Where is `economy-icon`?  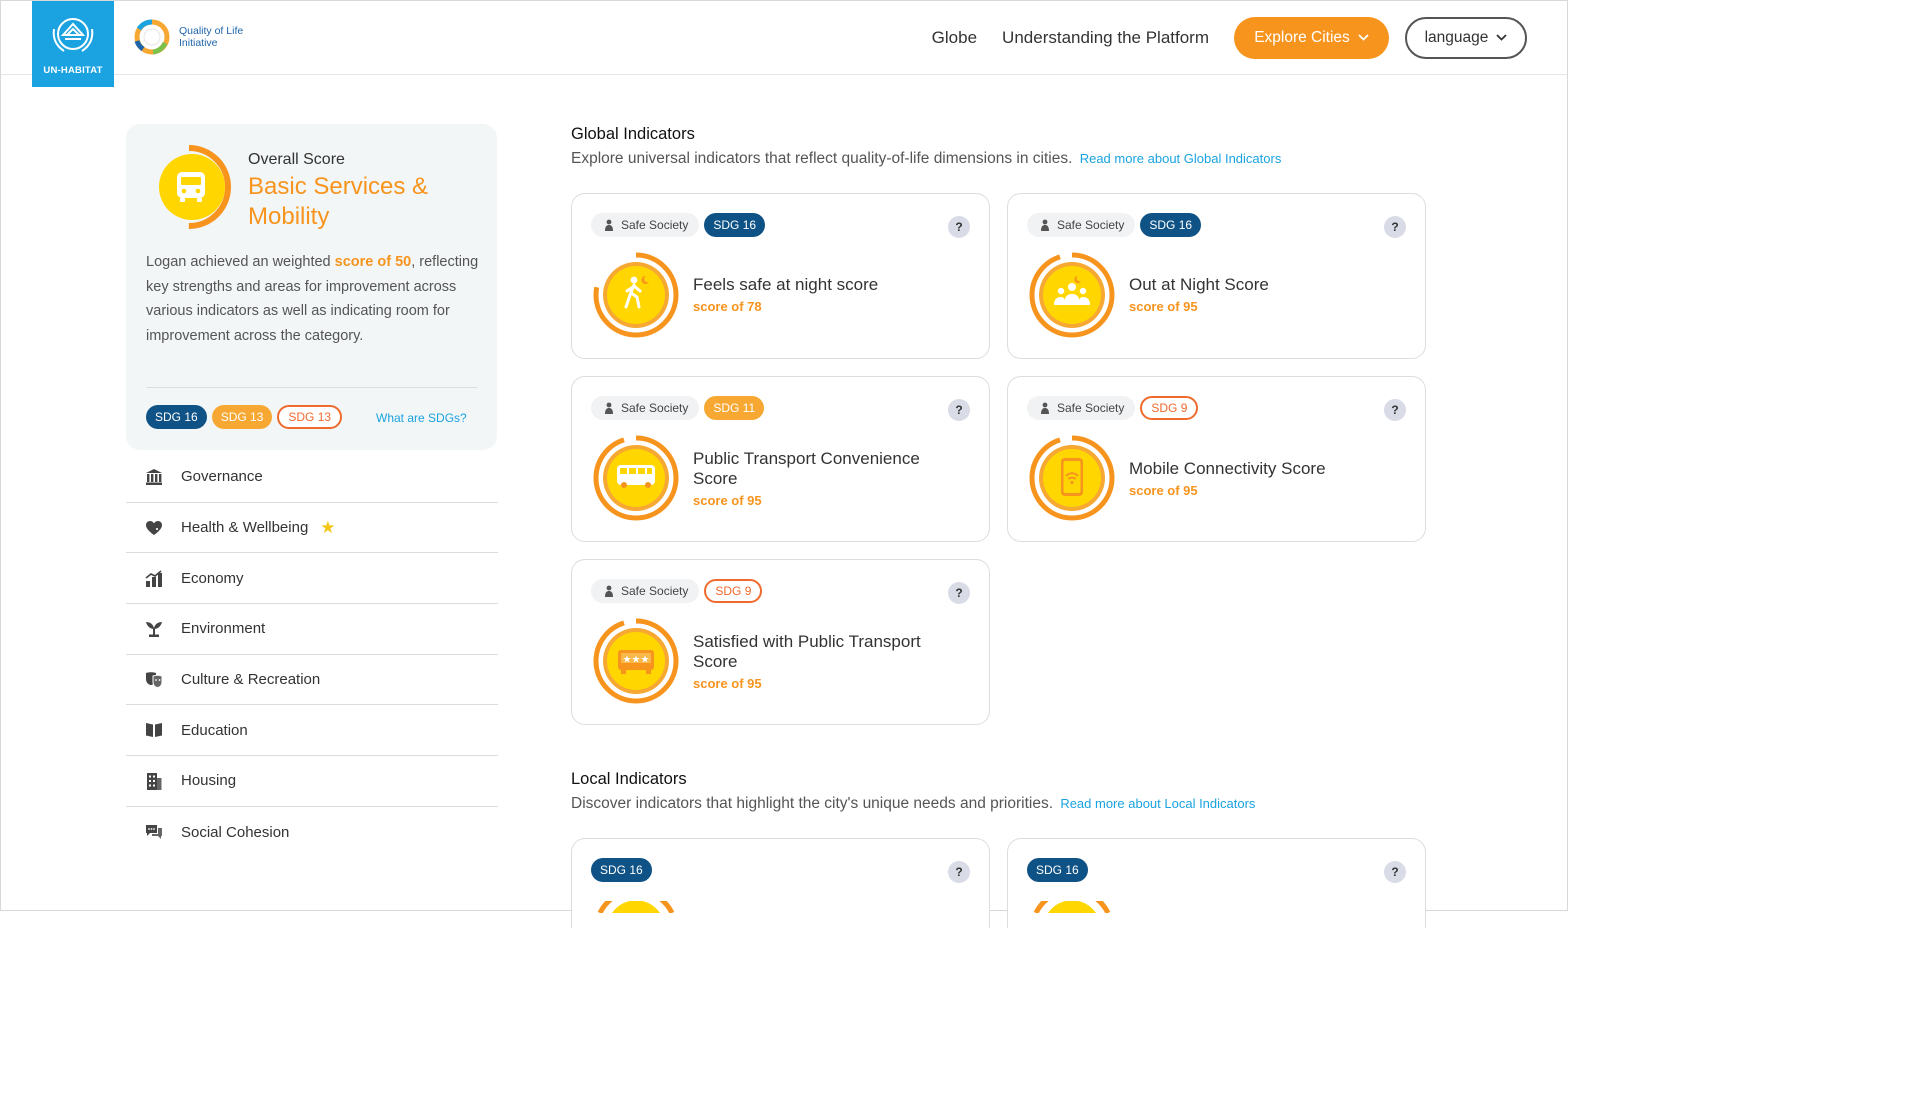
economy-icon is located at coordinates (154, 578).